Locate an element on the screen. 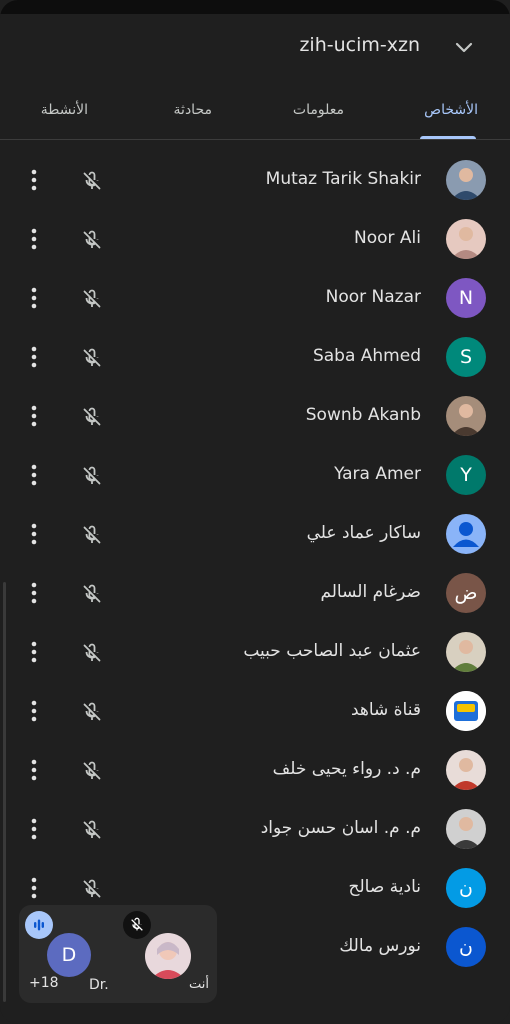 The height and width of the screenshot is (1024, 510). chevron-down-icon is located at coordinates (464, 48).